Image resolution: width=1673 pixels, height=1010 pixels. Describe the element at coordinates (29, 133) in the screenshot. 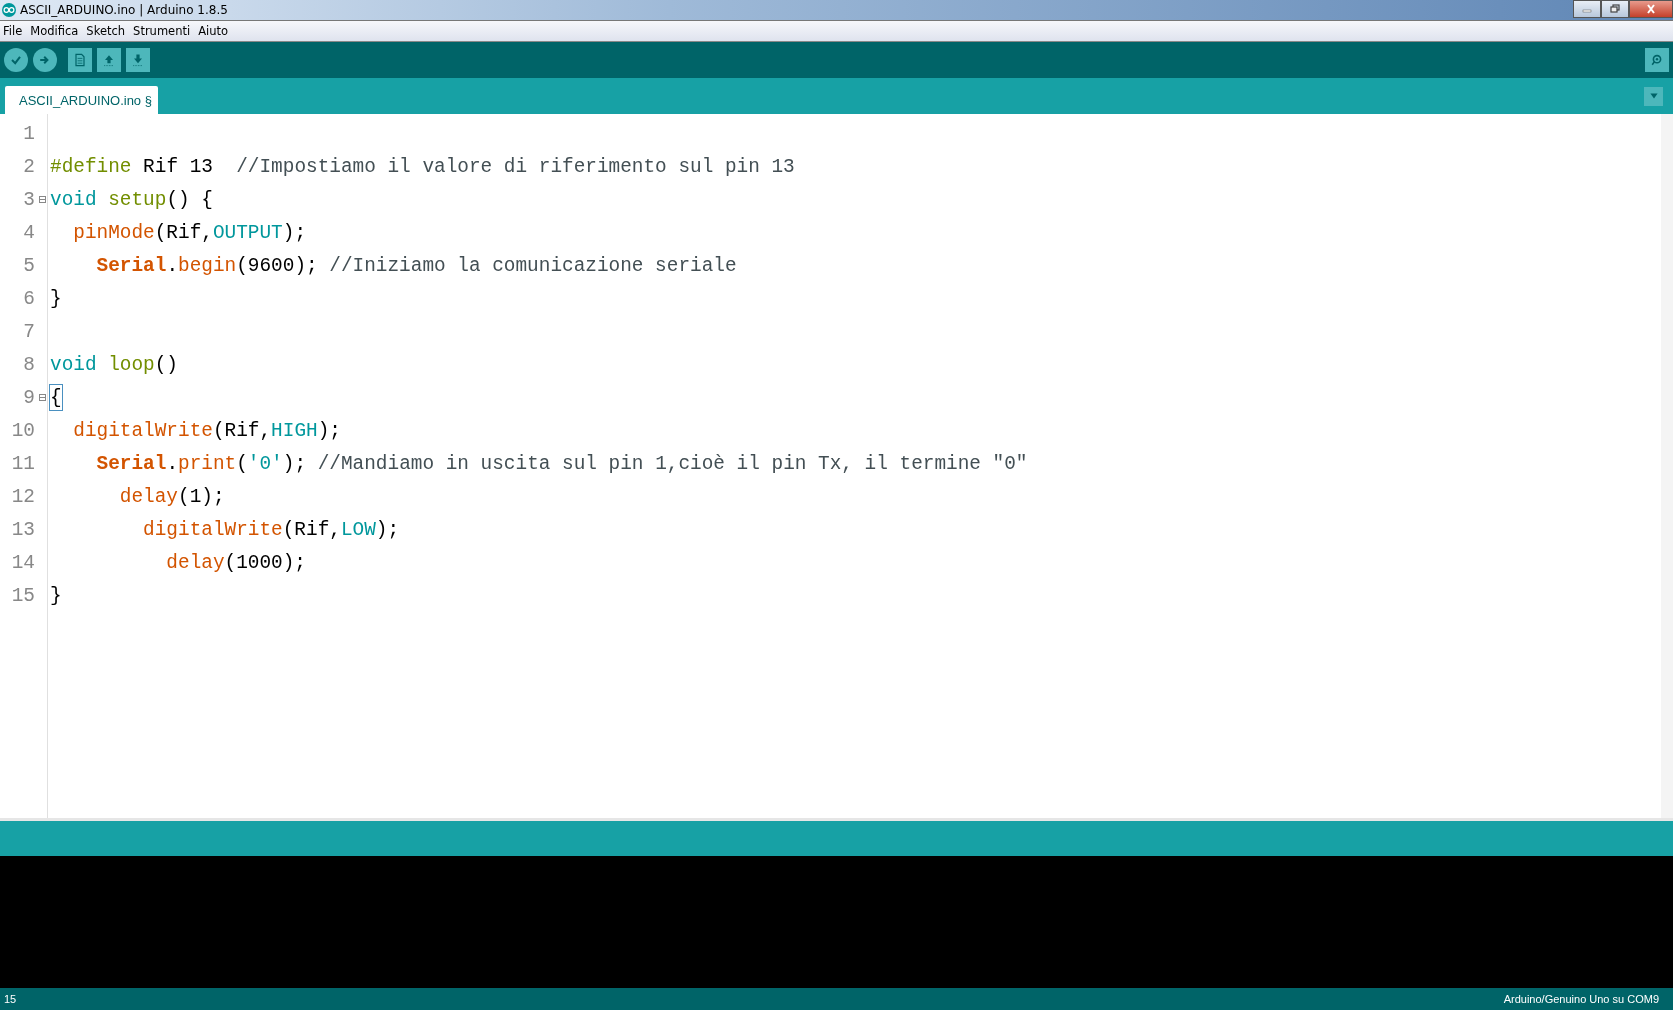

I see `line-number: 1` at that location.